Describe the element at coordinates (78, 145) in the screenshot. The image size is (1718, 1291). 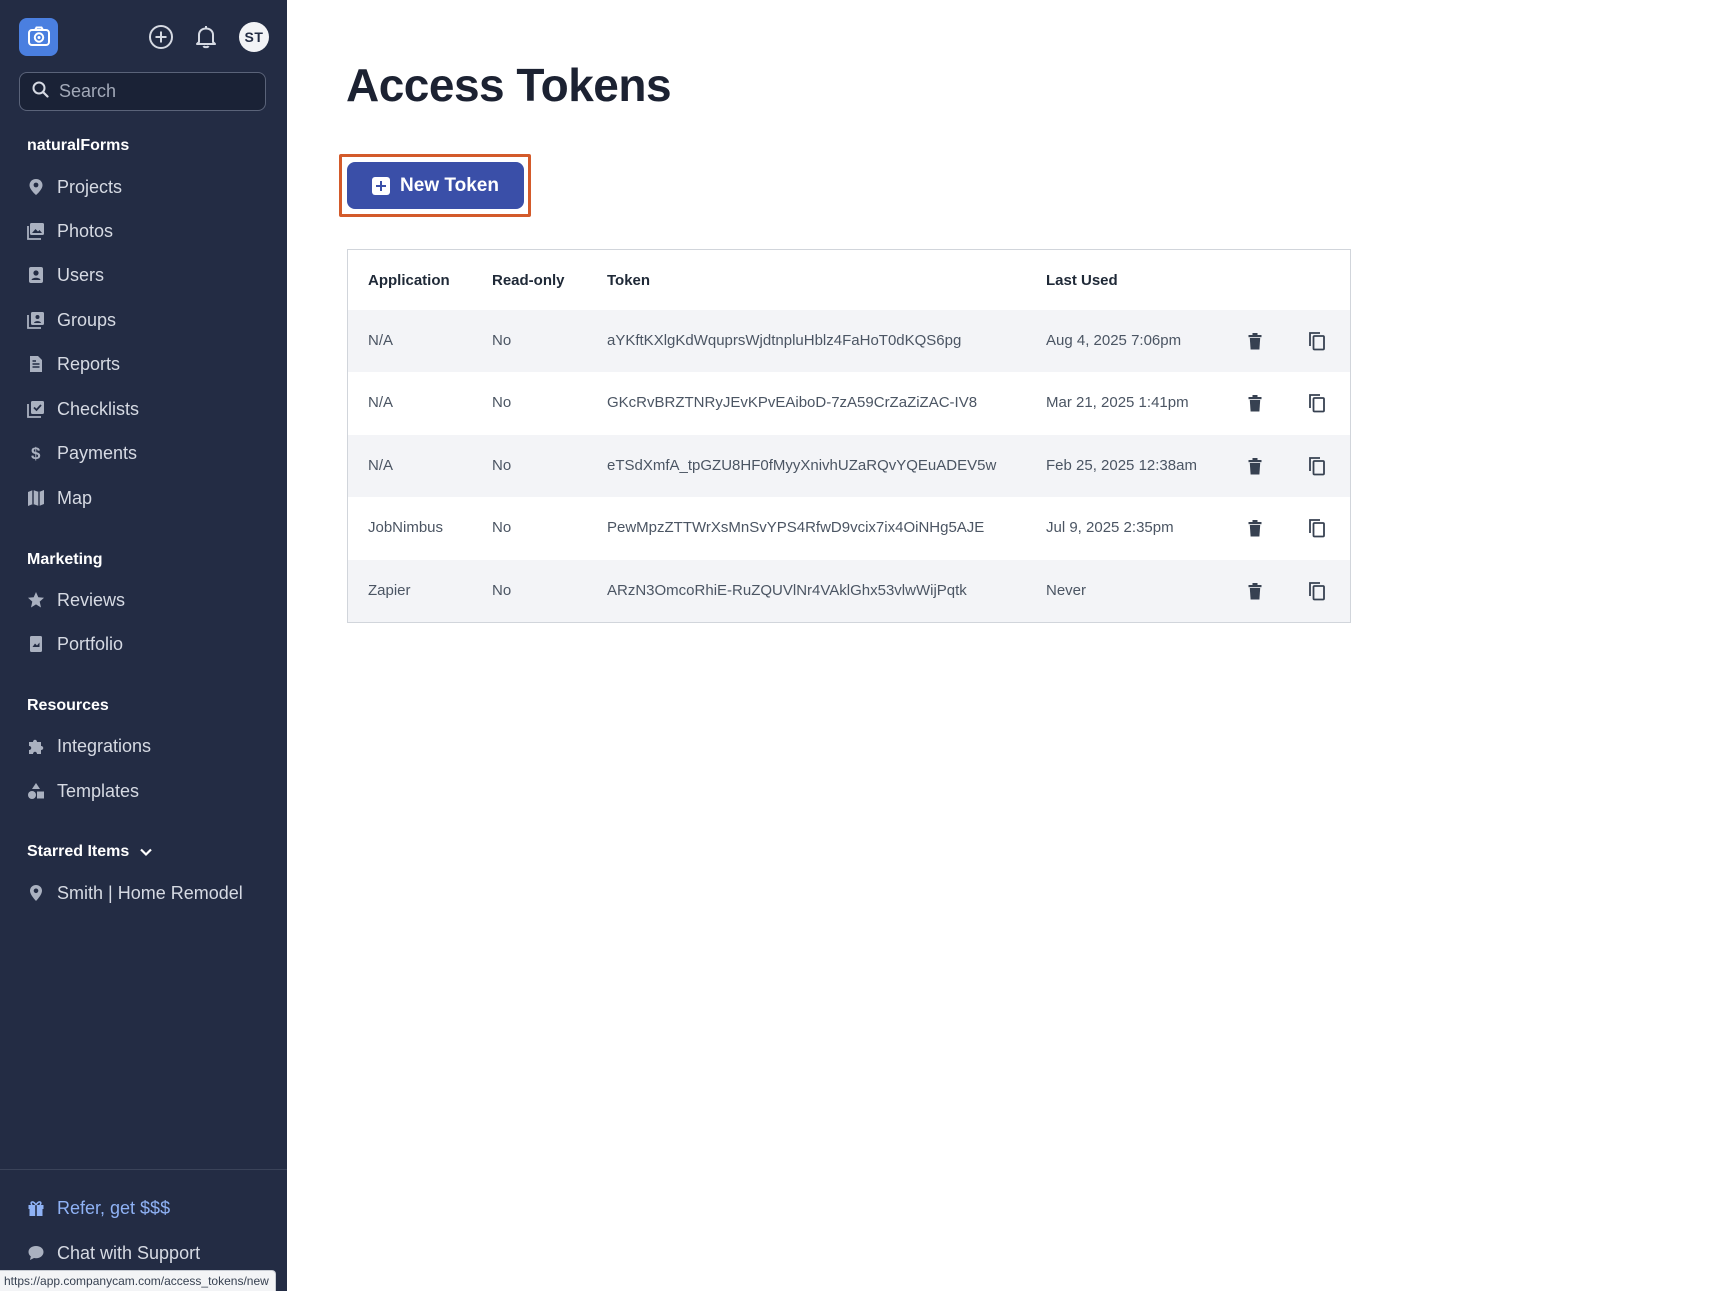
I see `org-name-heading: naturalForms` at that location.